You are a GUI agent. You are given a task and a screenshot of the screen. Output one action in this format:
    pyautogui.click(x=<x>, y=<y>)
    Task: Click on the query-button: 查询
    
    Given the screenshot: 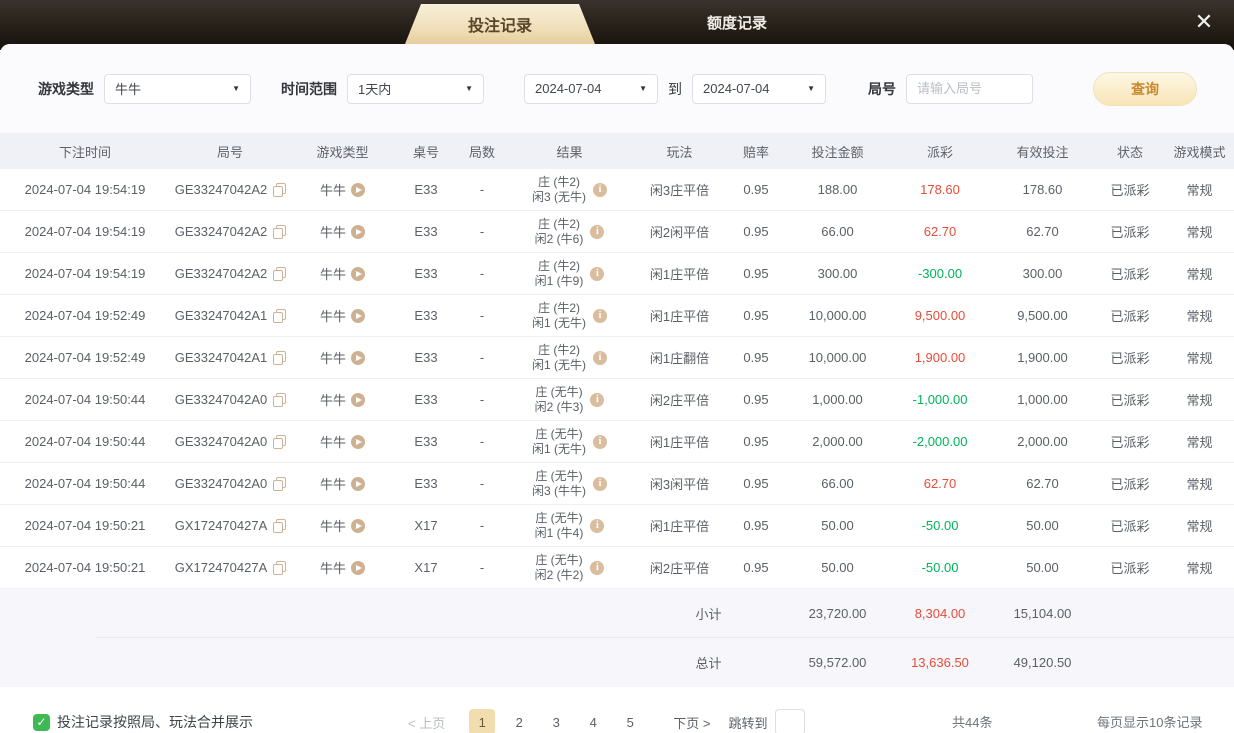 What is the action you would take?
    pyautogui.click(x=1145, y=88)
    